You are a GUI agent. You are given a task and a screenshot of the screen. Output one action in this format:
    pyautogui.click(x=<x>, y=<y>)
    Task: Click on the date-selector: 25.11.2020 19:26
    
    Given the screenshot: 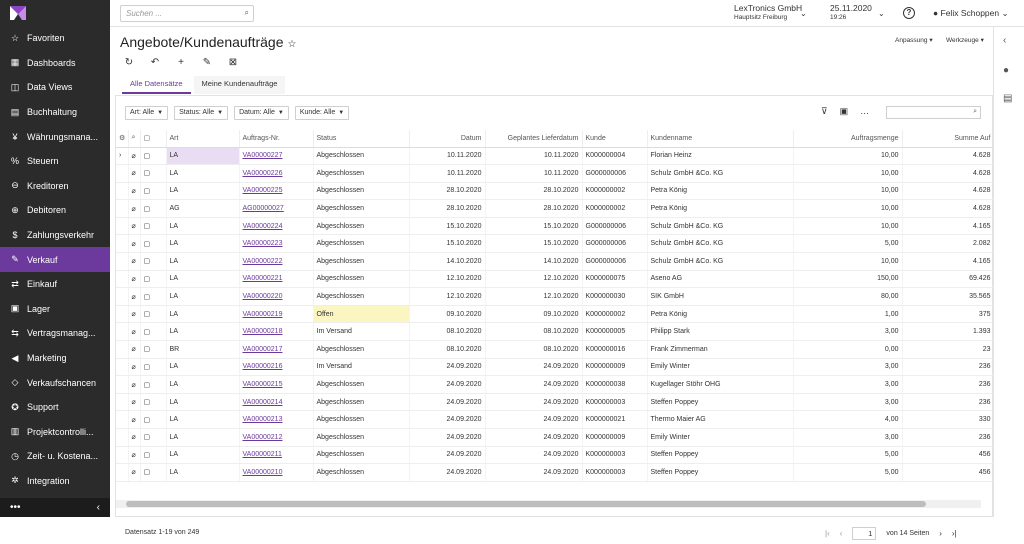 What is the action you would take?
    pyautogui.click(x=851, y=13)
    